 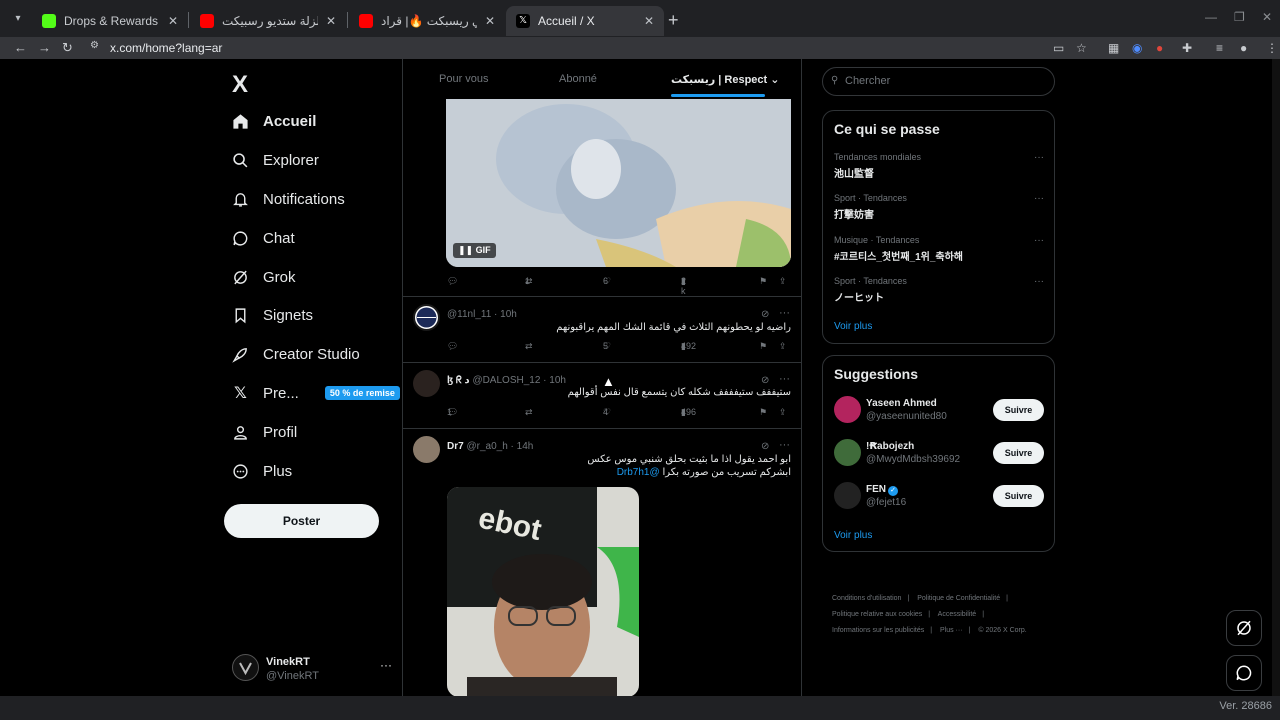 I want to click on divider, so click(x=602, y=428).